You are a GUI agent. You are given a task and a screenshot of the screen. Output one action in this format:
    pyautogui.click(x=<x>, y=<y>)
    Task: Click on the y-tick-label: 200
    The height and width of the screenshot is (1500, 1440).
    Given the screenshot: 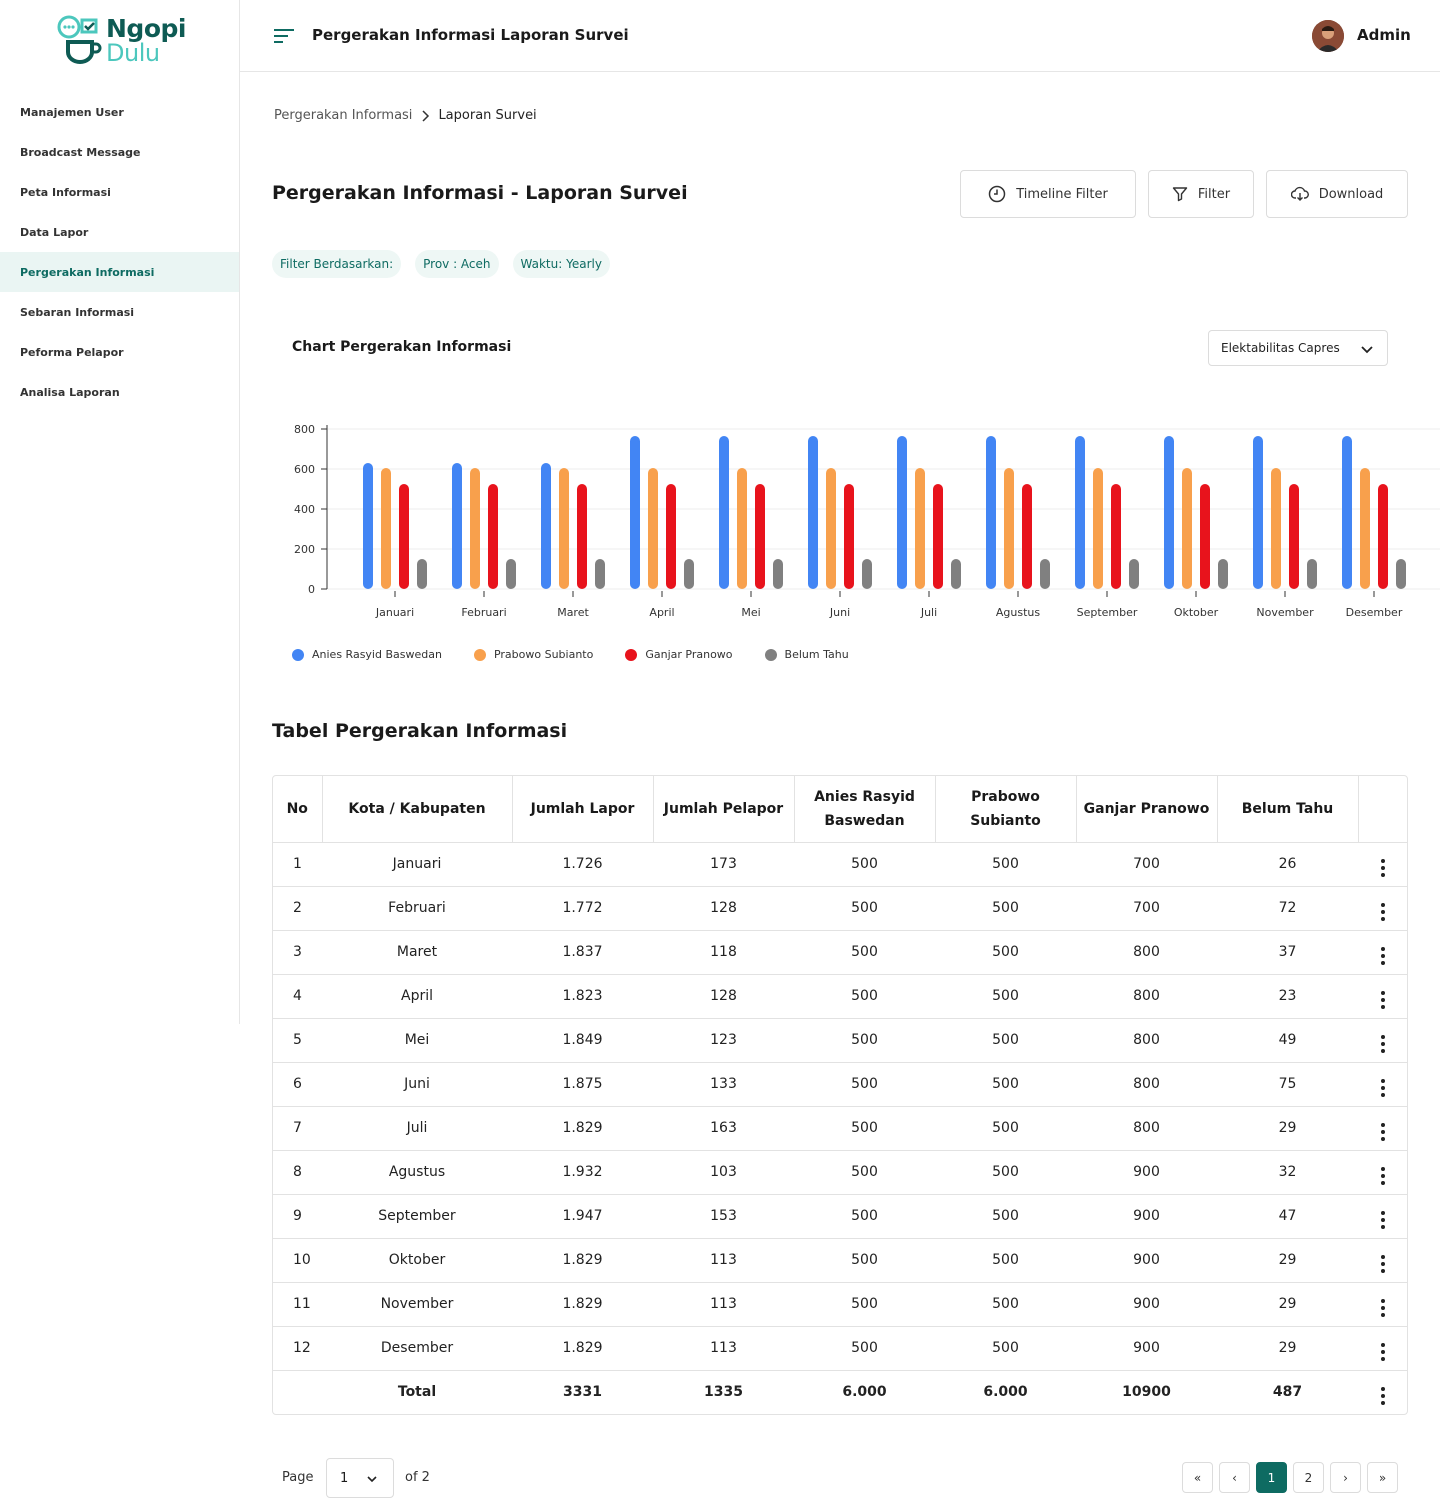 What is the action you would take?
    pyautogui.click(x=304, y=549)
    